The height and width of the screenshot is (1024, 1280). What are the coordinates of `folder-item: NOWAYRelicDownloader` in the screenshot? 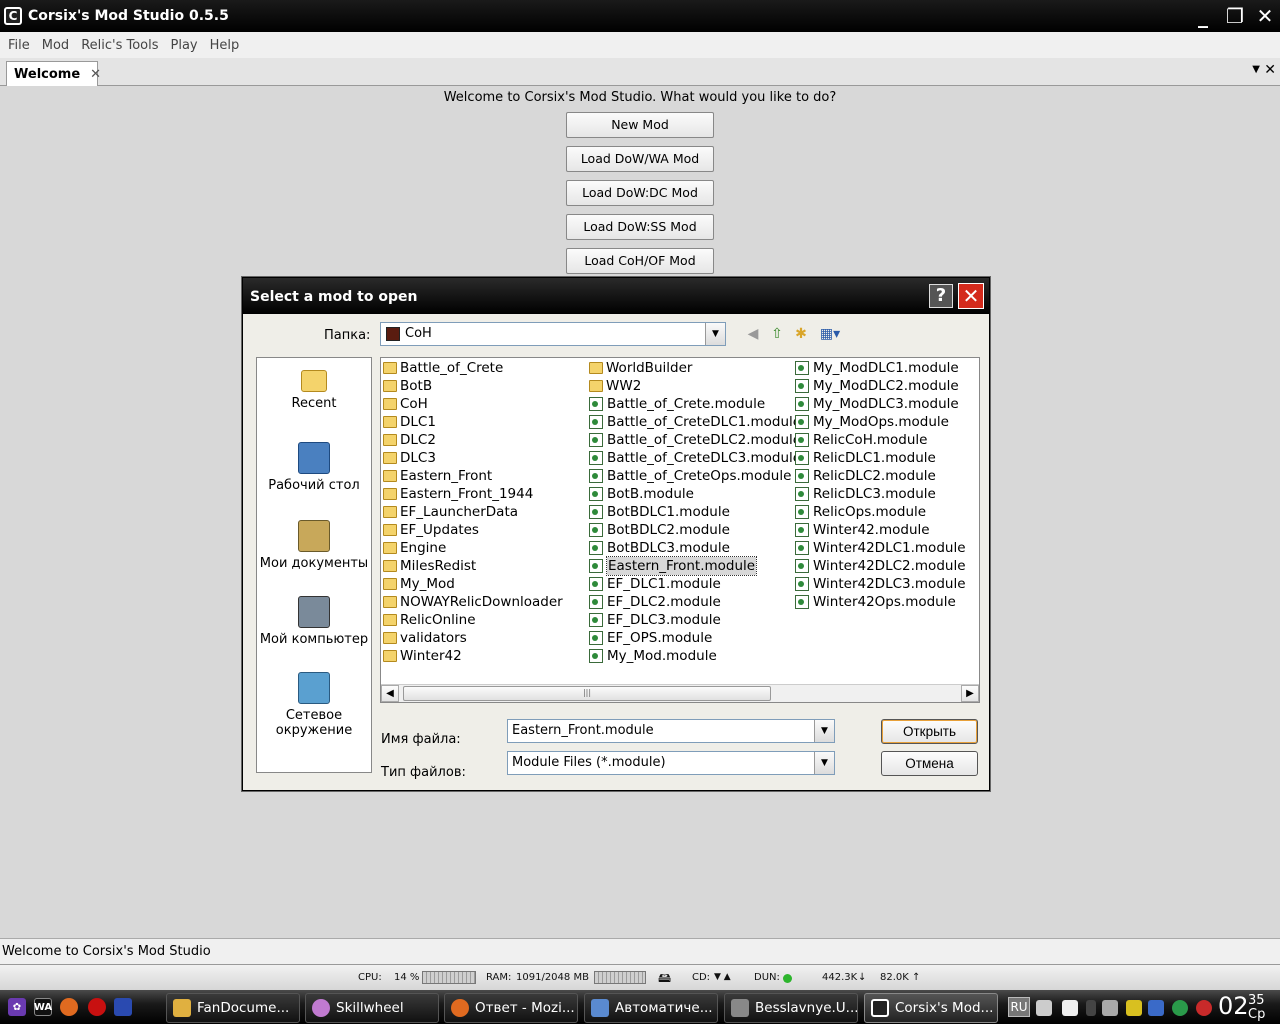 It's located at (473, 602).